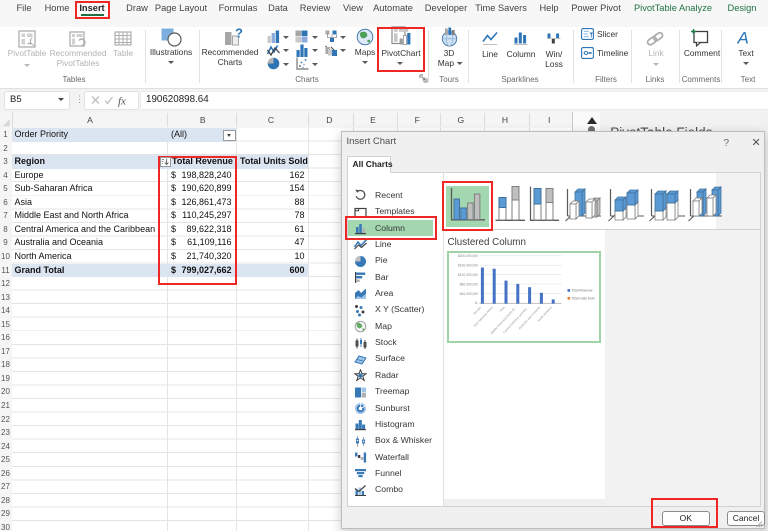 This screenshot has width=768, height=531. I want to click on svg-text: $80,000,000, so click(469, 284).